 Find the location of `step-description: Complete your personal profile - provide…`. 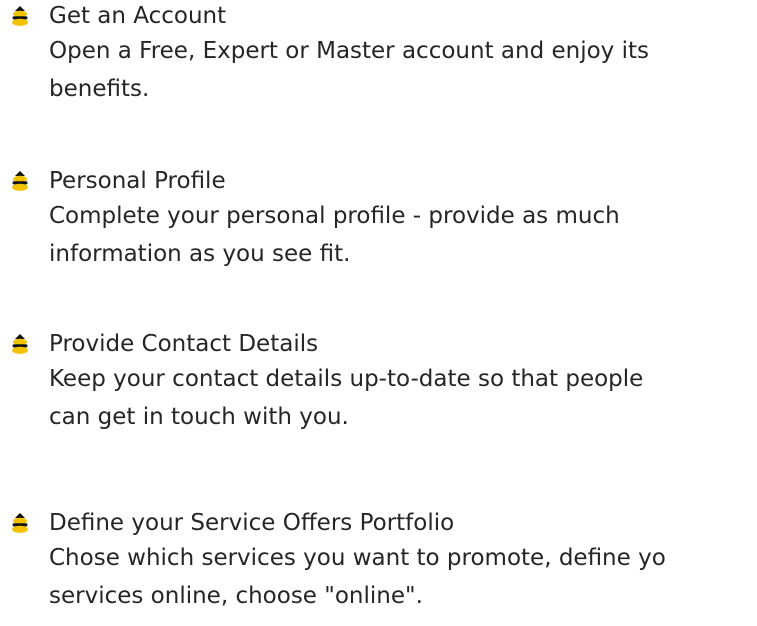

step-description: Complete your personal profile - provide… is located at coordinates (403, 235).